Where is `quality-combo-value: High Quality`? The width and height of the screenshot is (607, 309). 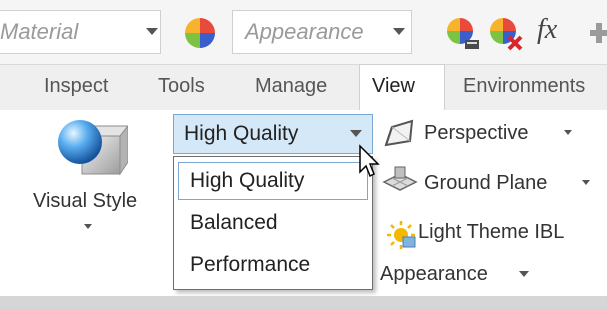 quality-combo-value: High Quality is located at coordinates (241, 133).